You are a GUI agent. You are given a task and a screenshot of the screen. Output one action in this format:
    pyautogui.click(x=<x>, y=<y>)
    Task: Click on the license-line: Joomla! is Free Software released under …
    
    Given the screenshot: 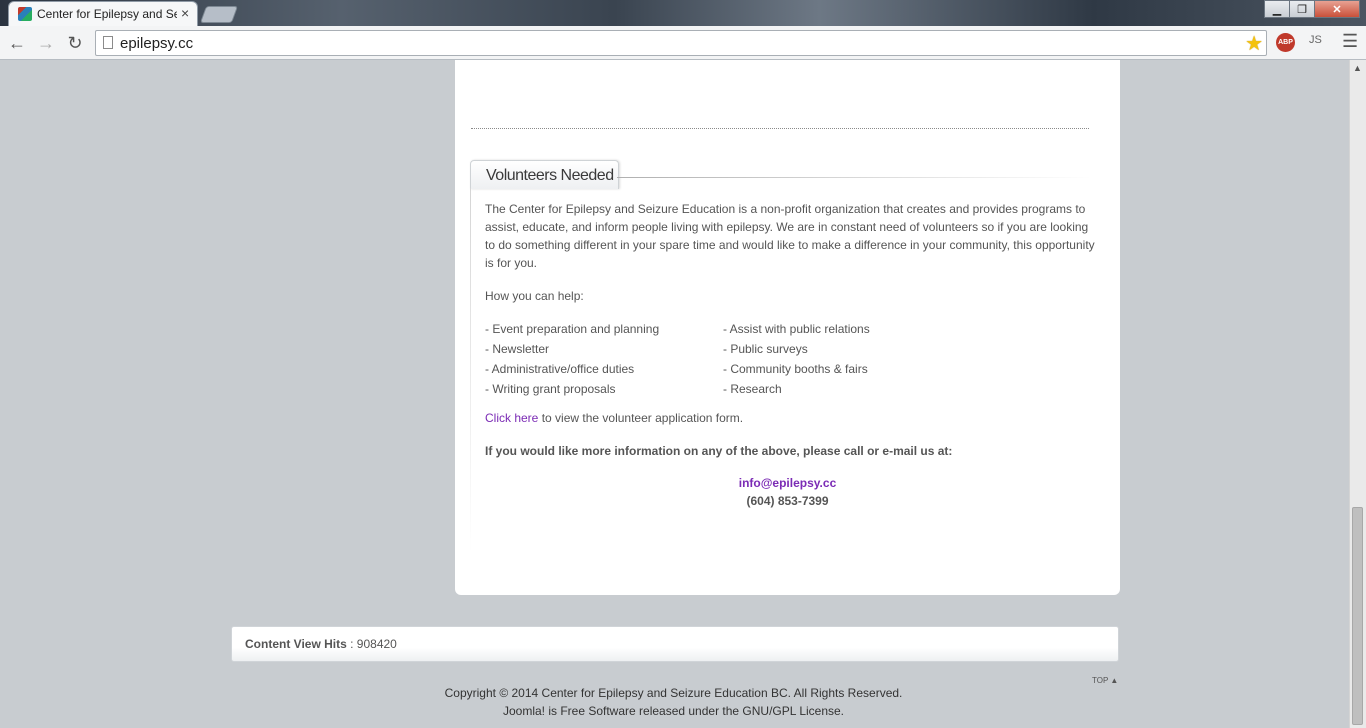 What is the action you would take?
    pyautogui.click(x=673, y=711)
    